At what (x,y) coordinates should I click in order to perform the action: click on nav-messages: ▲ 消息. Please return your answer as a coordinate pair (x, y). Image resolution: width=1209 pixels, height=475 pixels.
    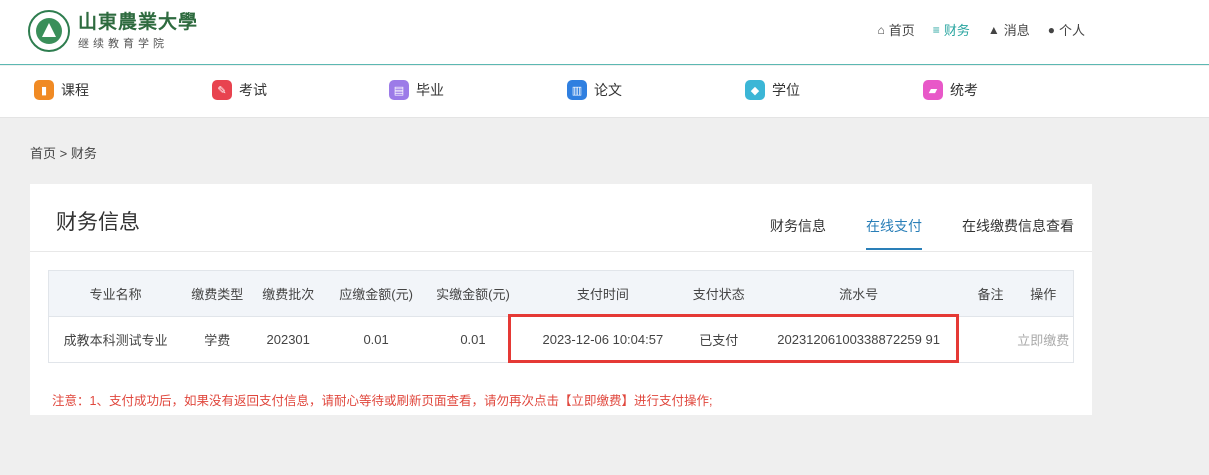
    Looking at the image, I should click on (1009, 29).